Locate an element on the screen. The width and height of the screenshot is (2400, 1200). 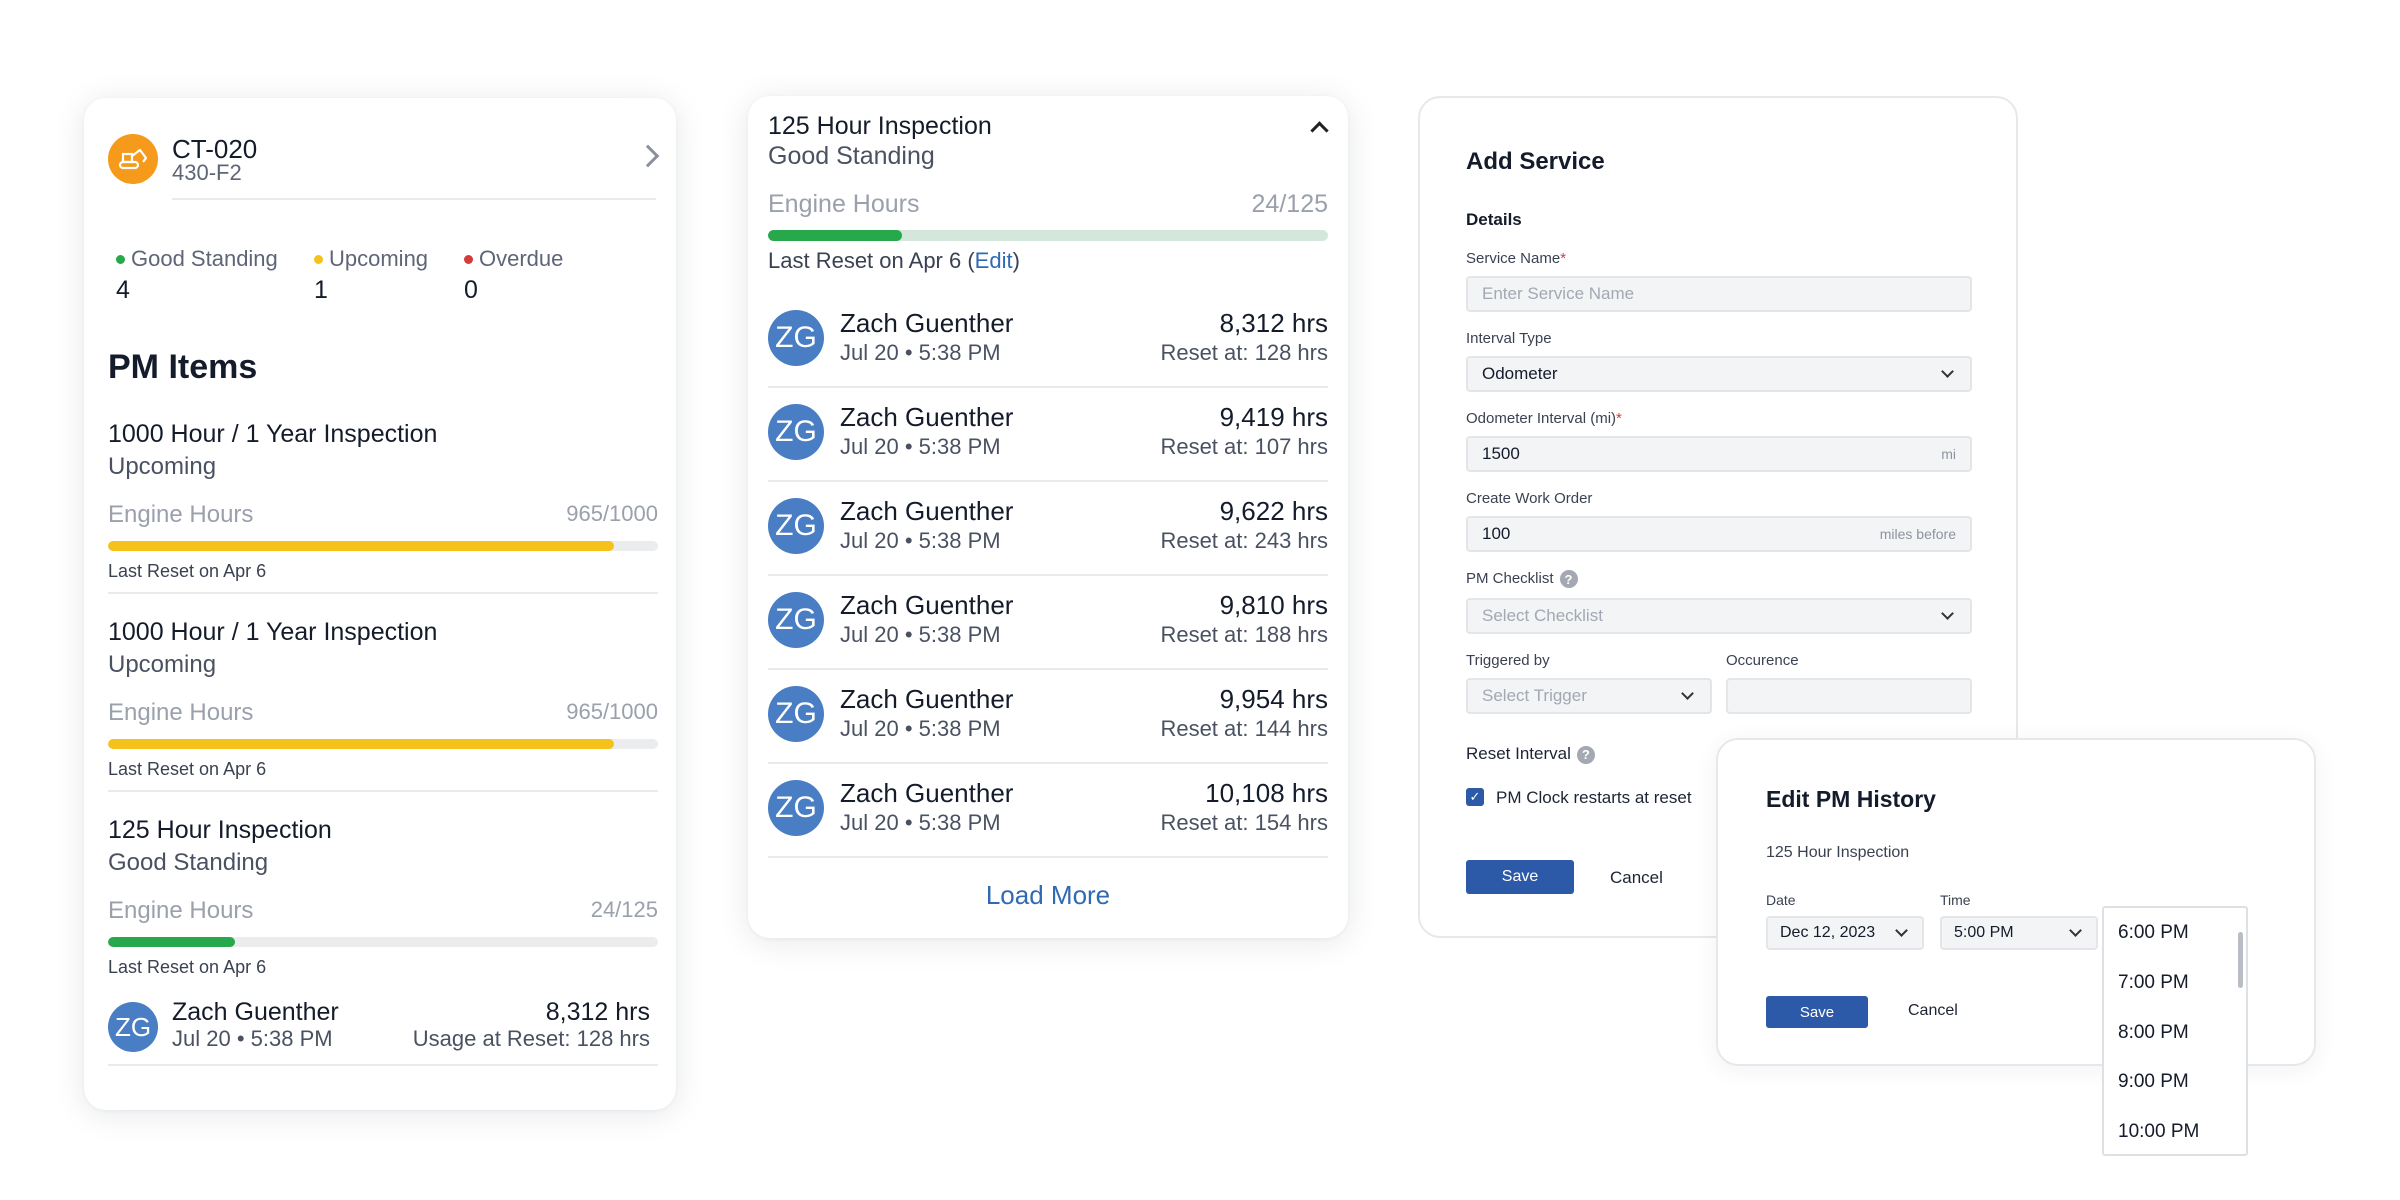
edit-reset-link: Edit is located at coordinates (994, 260).